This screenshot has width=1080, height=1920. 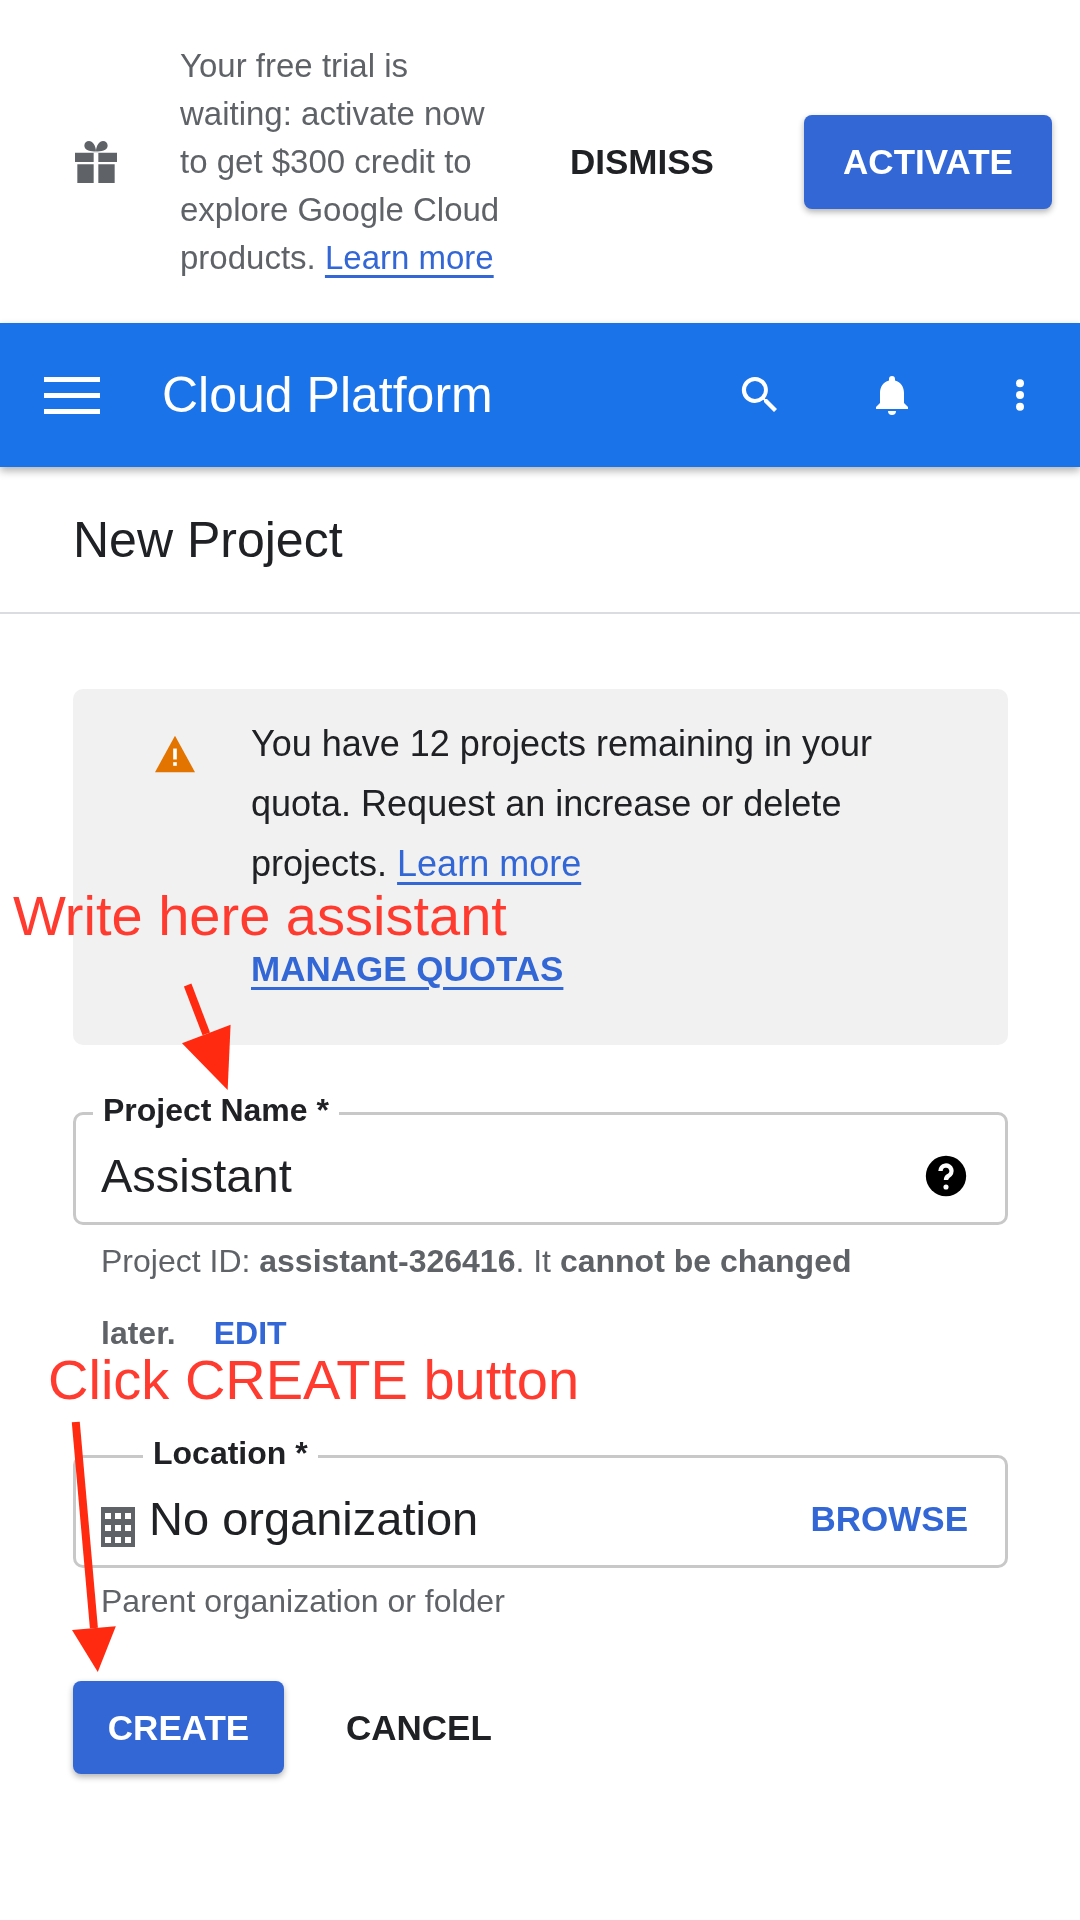 I want to click on browse-link: BROWSE, so click(x=889, y=1518).